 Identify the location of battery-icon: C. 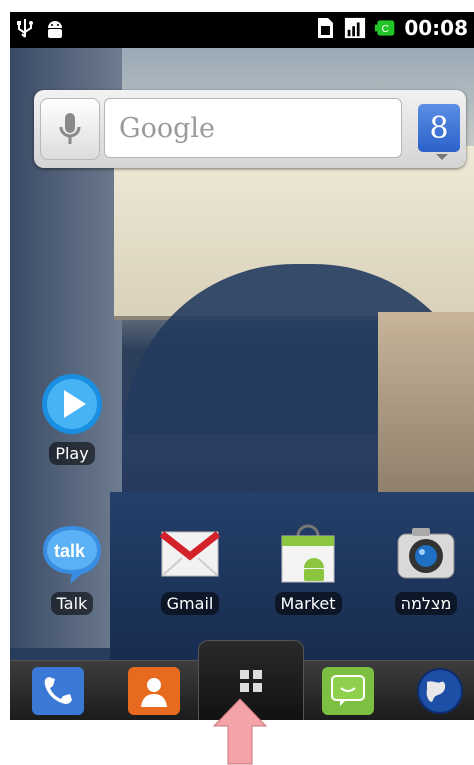
(385, 28).